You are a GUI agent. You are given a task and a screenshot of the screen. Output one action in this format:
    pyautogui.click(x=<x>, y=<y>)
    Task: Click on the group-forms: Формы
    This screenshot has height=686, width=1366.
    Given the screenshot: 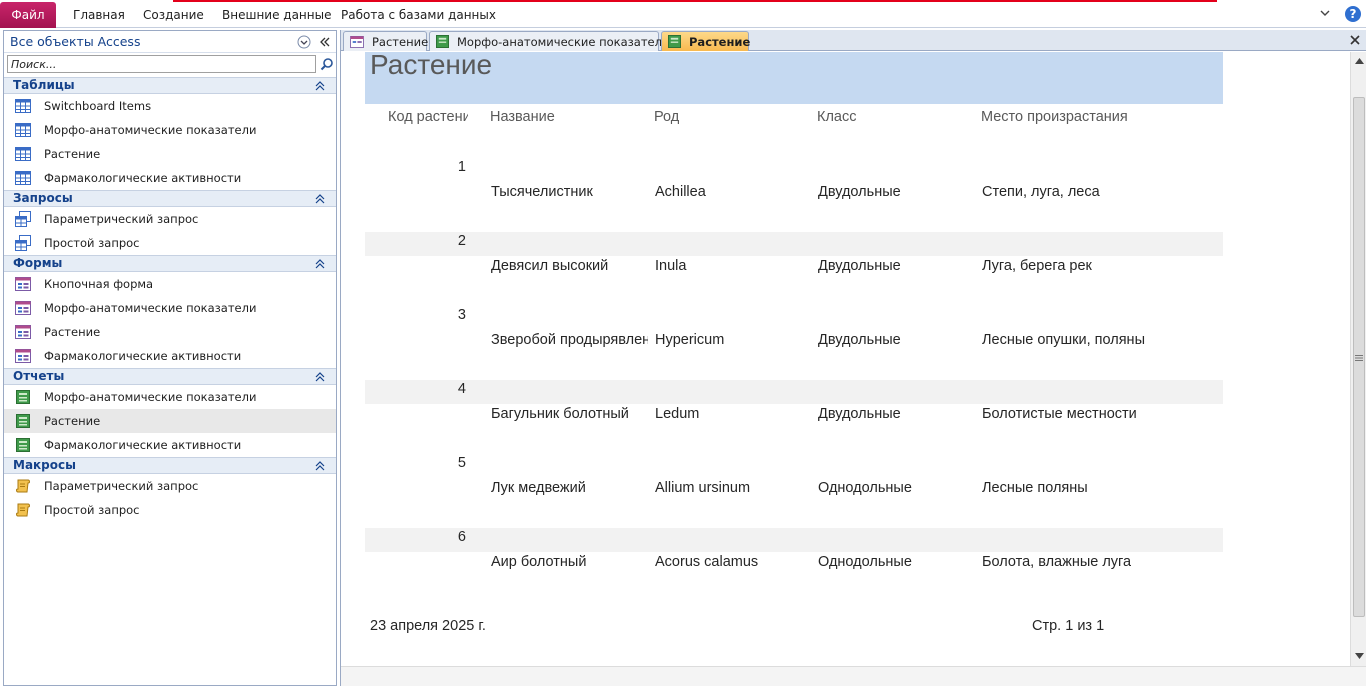 What is the action you would take?
    pyautogui.click(x=170, y=263)
    